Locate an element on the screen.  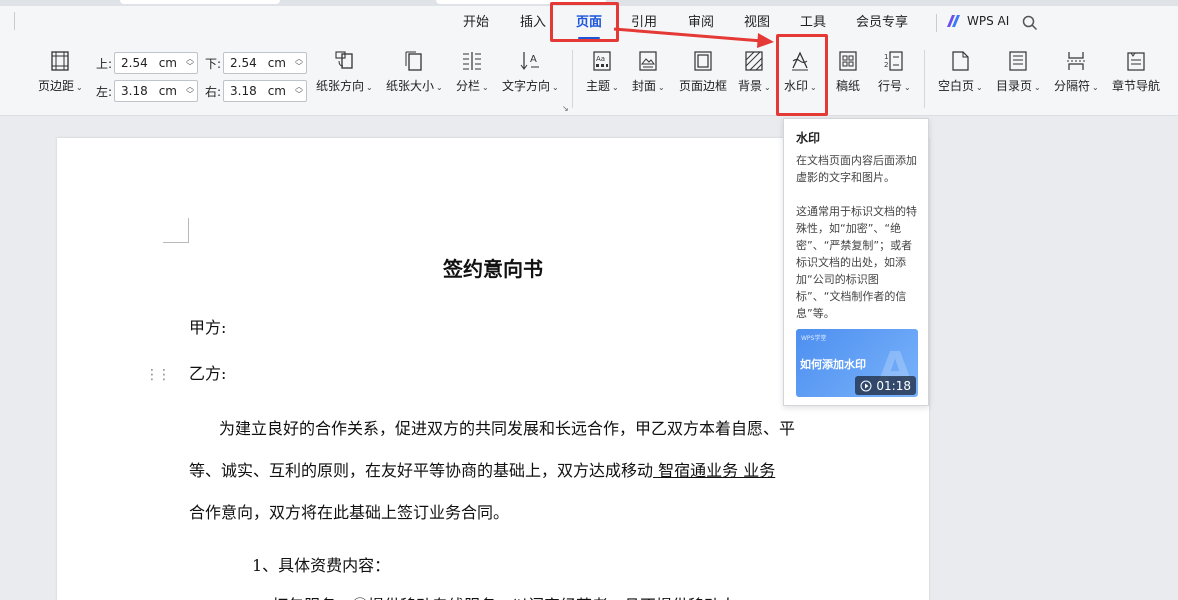
tab-tools: 工具 is located at coordinates (813, 24).